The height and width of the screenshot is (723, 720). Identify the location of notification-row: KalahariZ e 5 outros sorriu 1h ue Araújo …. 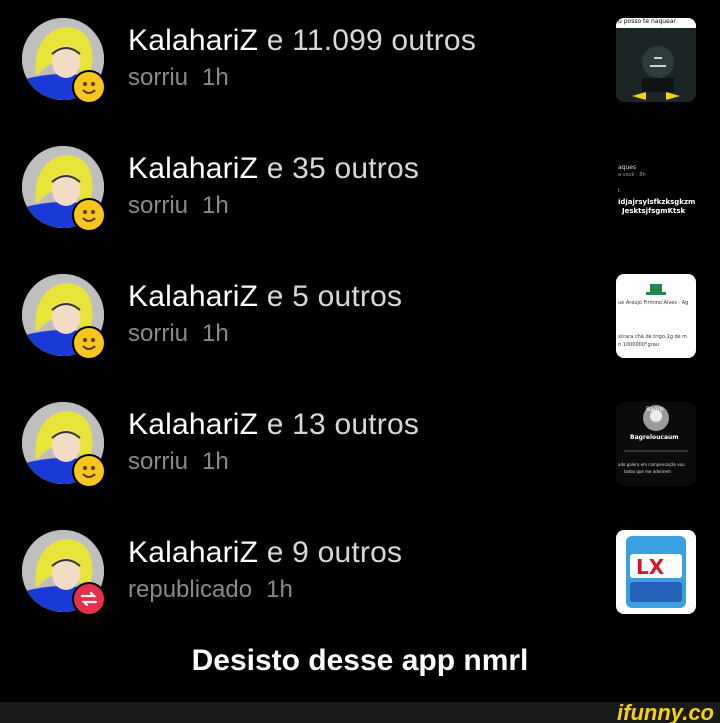
(360, 318).